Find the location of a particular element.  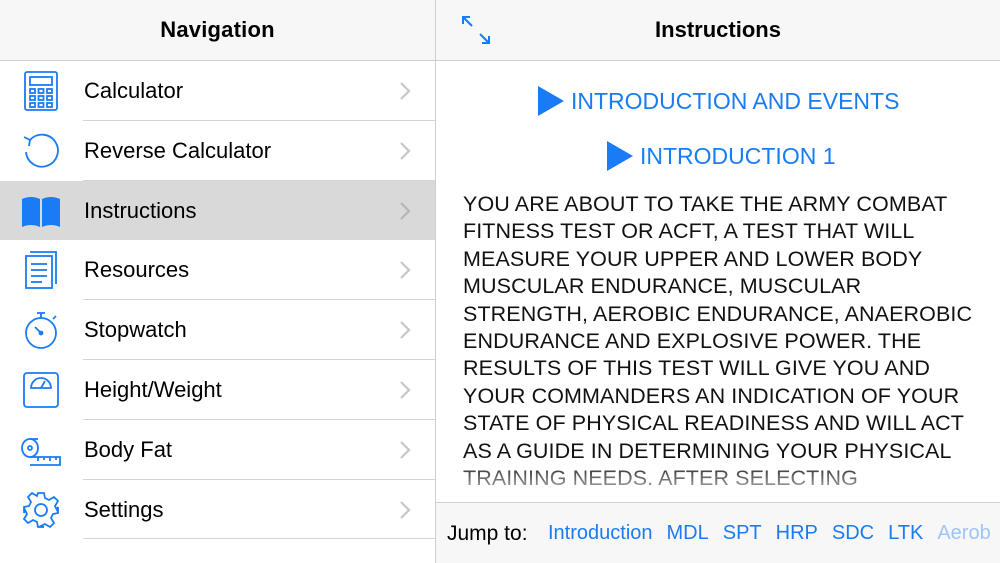

nav-item-height-weight: Height/Weight is located at coordinates (217, 389).